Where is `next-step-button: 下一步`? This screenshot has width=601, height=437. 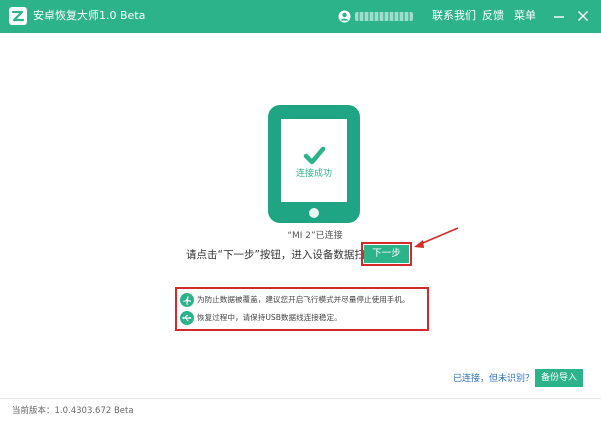
next-step-button: 下一步 is located at coordinates (386, 254).